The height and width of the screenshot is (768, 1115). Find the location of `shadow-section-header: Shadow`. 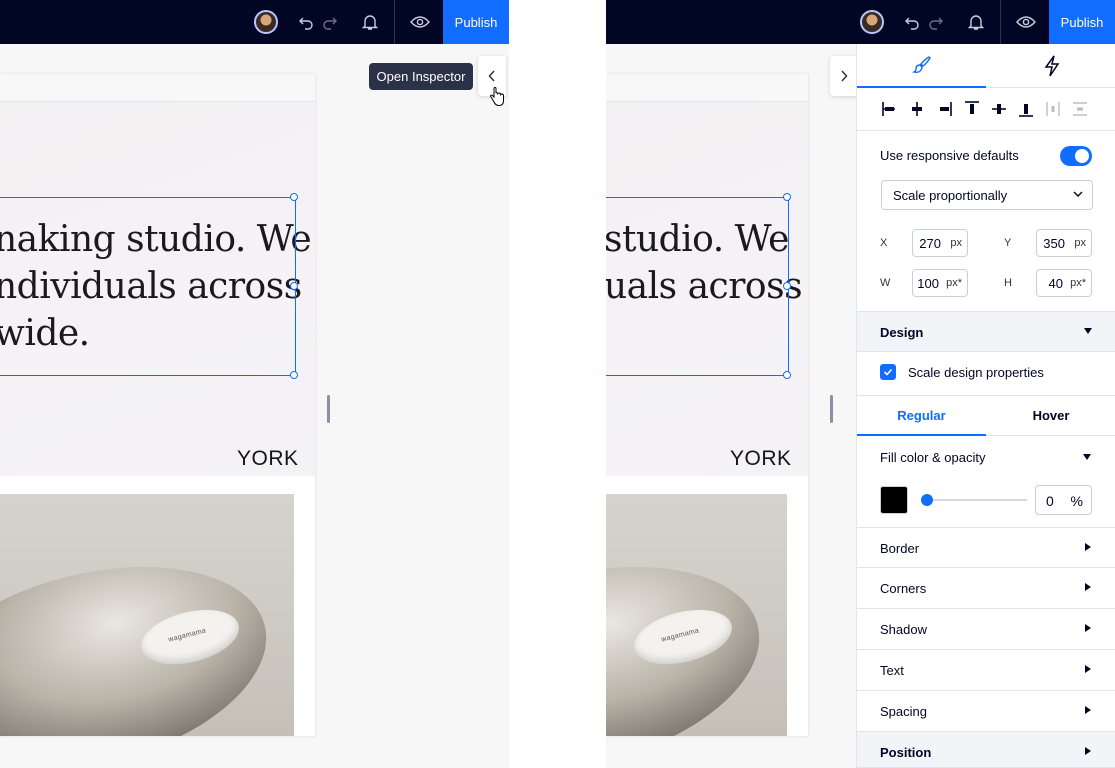

shadow-section-header: Shadow is located at coordinates (986, 629).